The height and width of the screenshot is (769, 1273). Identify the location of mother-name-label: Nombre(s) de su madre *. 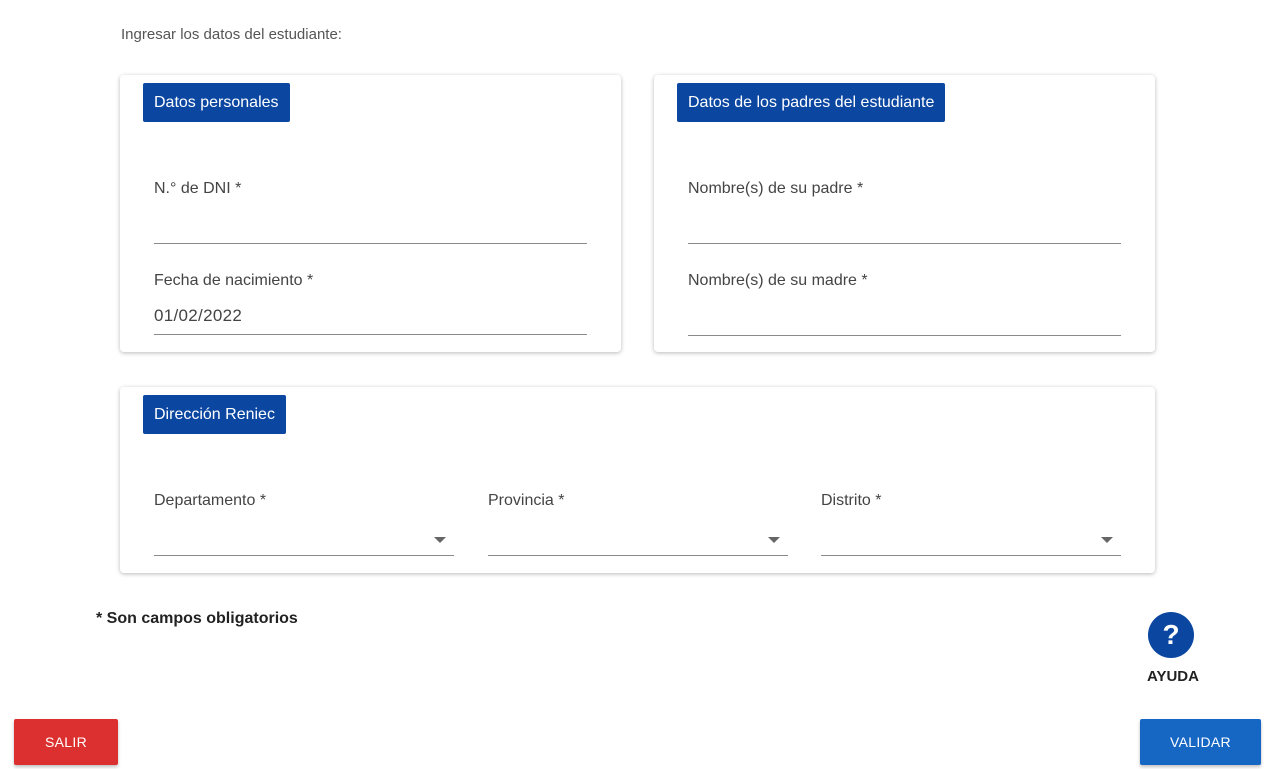
(778, 280).